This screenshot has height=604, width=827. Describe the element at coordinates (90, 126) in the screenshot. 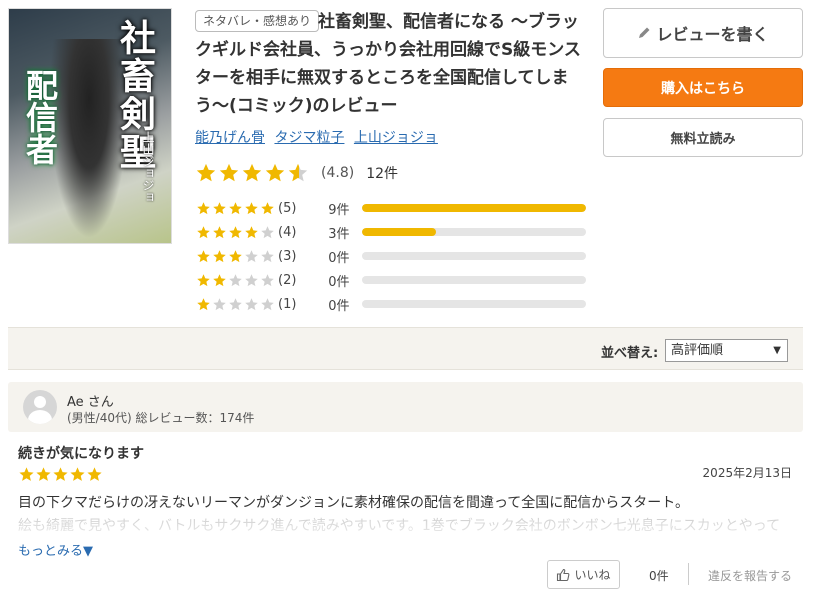

I see `book-cover: 社畜剣聖 配信者 上山ジョジョ` at that location.